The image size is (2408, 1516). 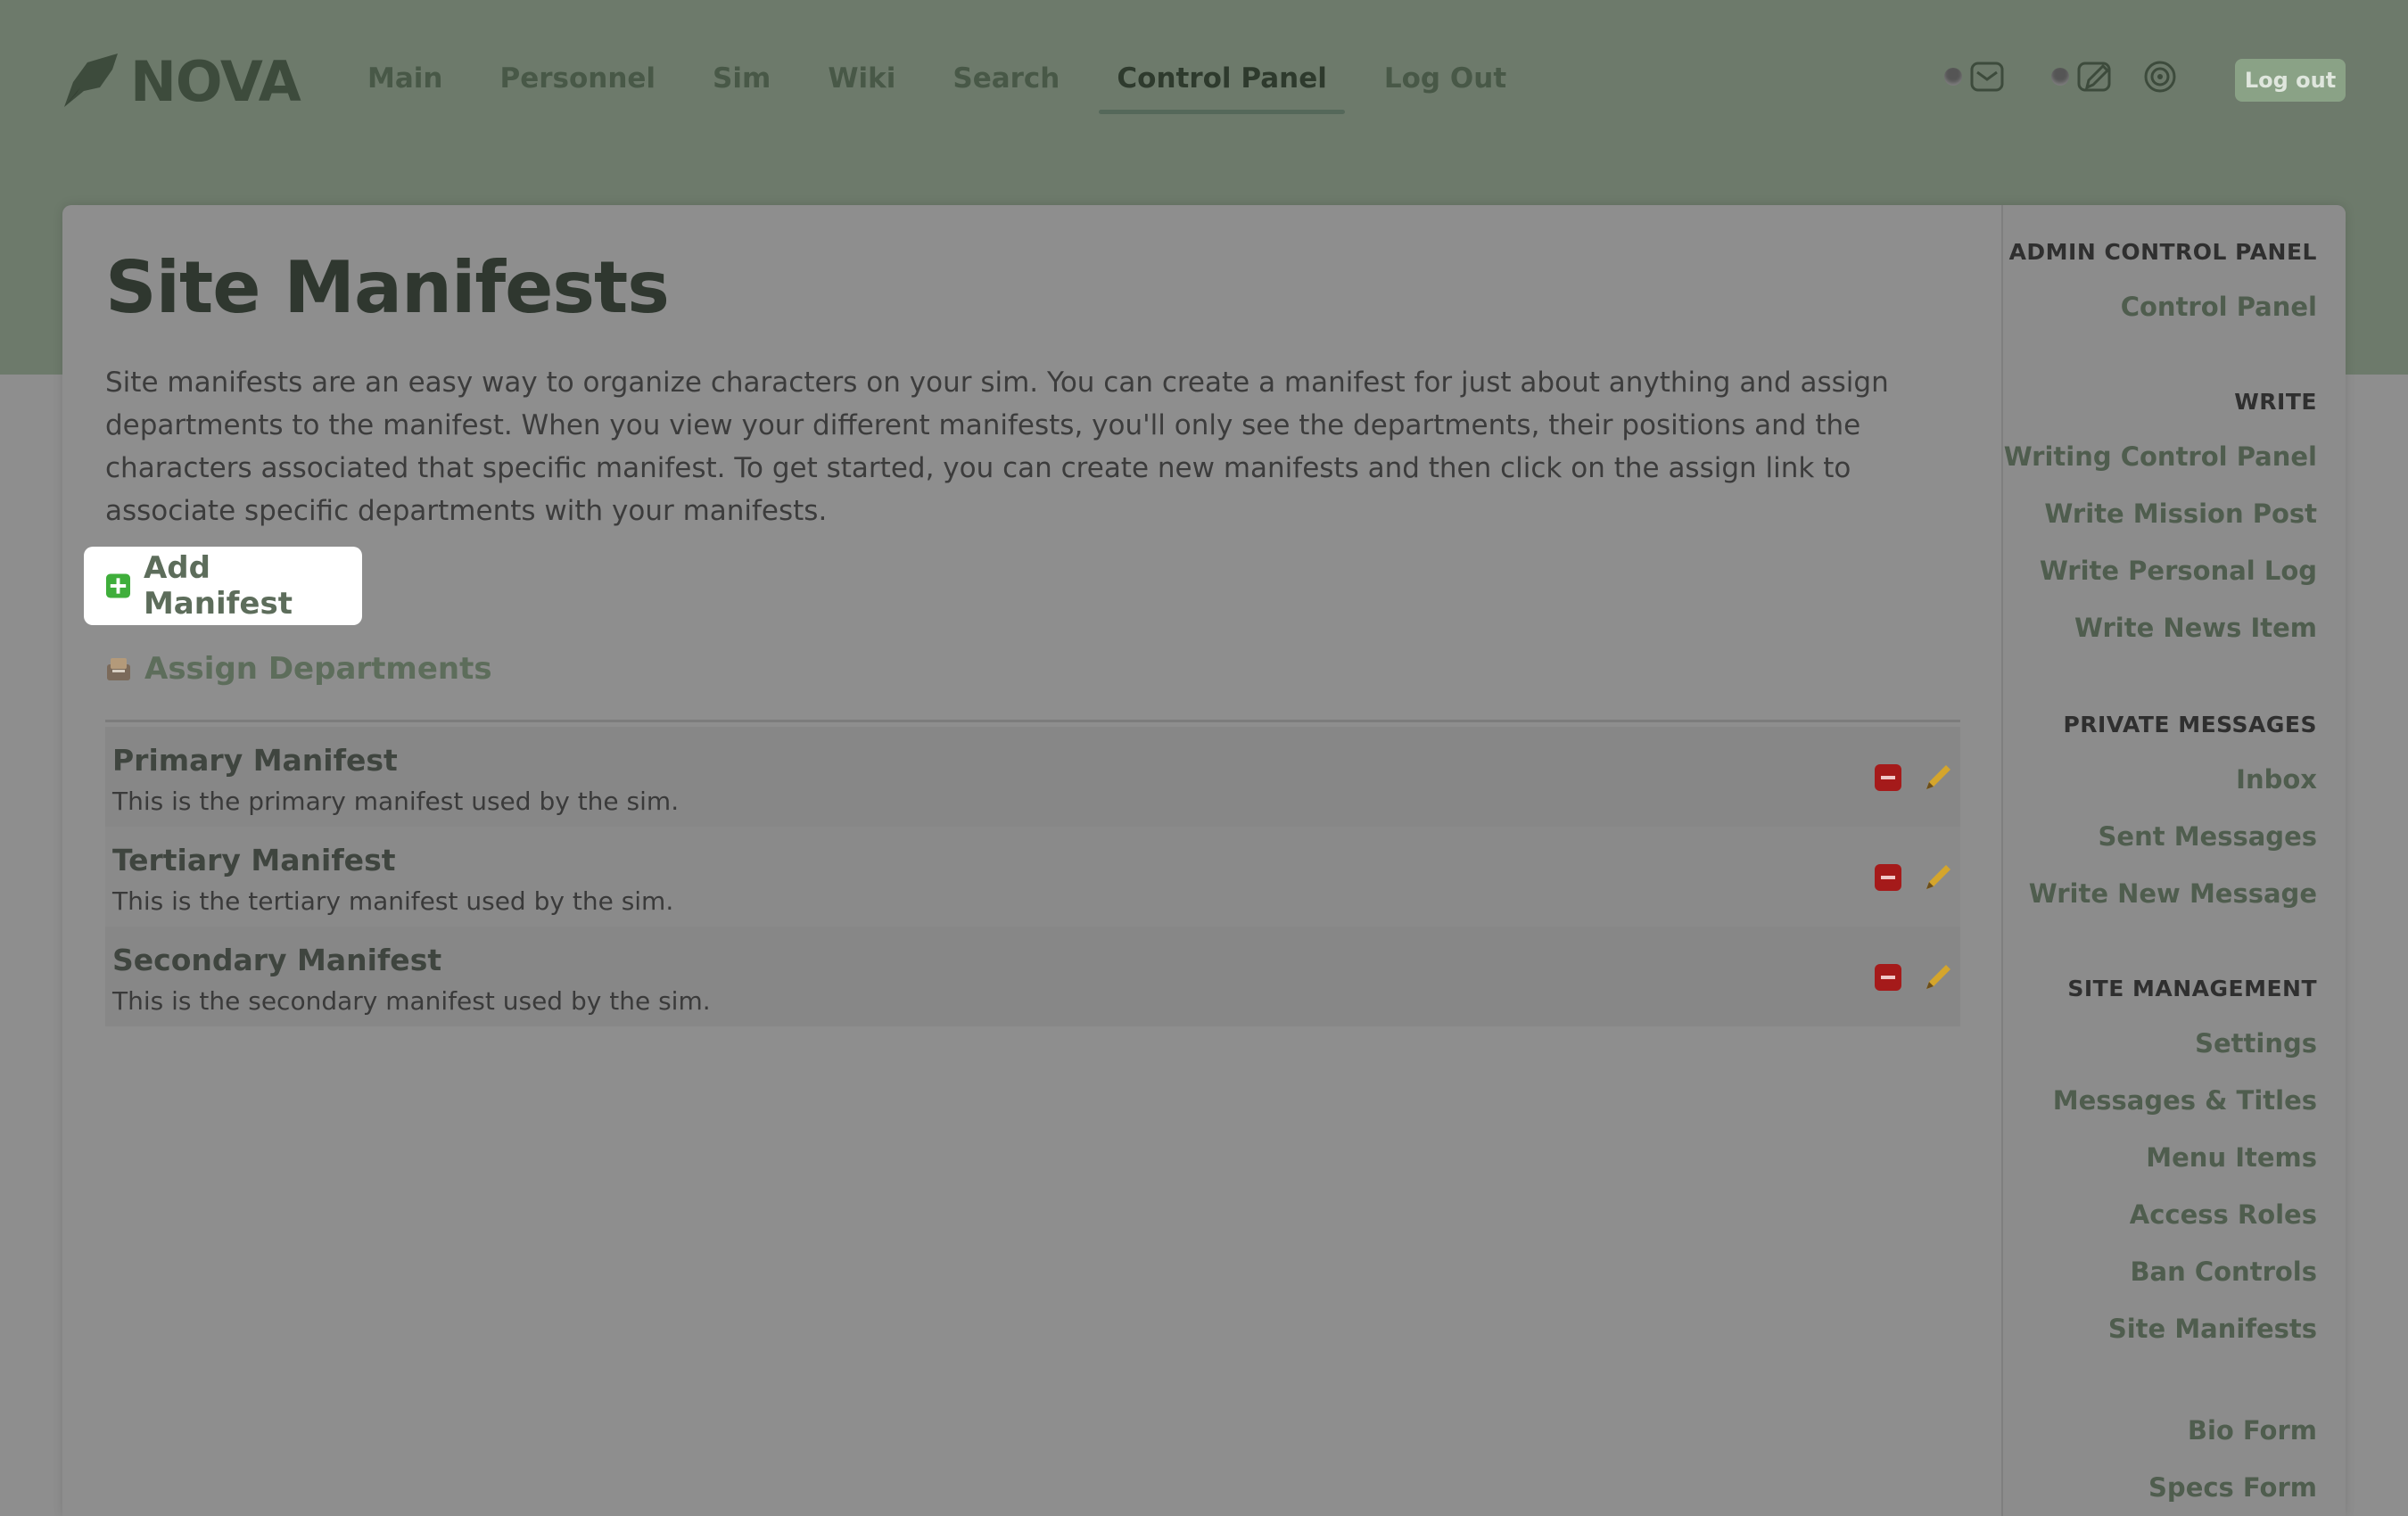 What do you see at coordinates (2232, 1430) in the screenshot?
I see `sidebar-item-bio-form: Bio Form` at bounding box center [2232, 1430].